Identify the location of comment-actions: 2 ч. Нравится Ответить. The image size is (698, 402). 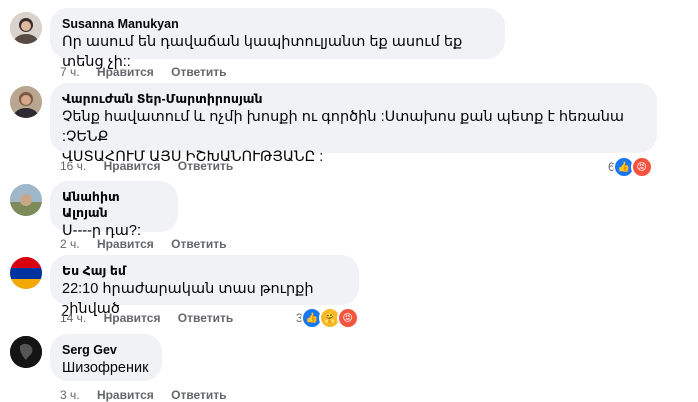
(150, 244).